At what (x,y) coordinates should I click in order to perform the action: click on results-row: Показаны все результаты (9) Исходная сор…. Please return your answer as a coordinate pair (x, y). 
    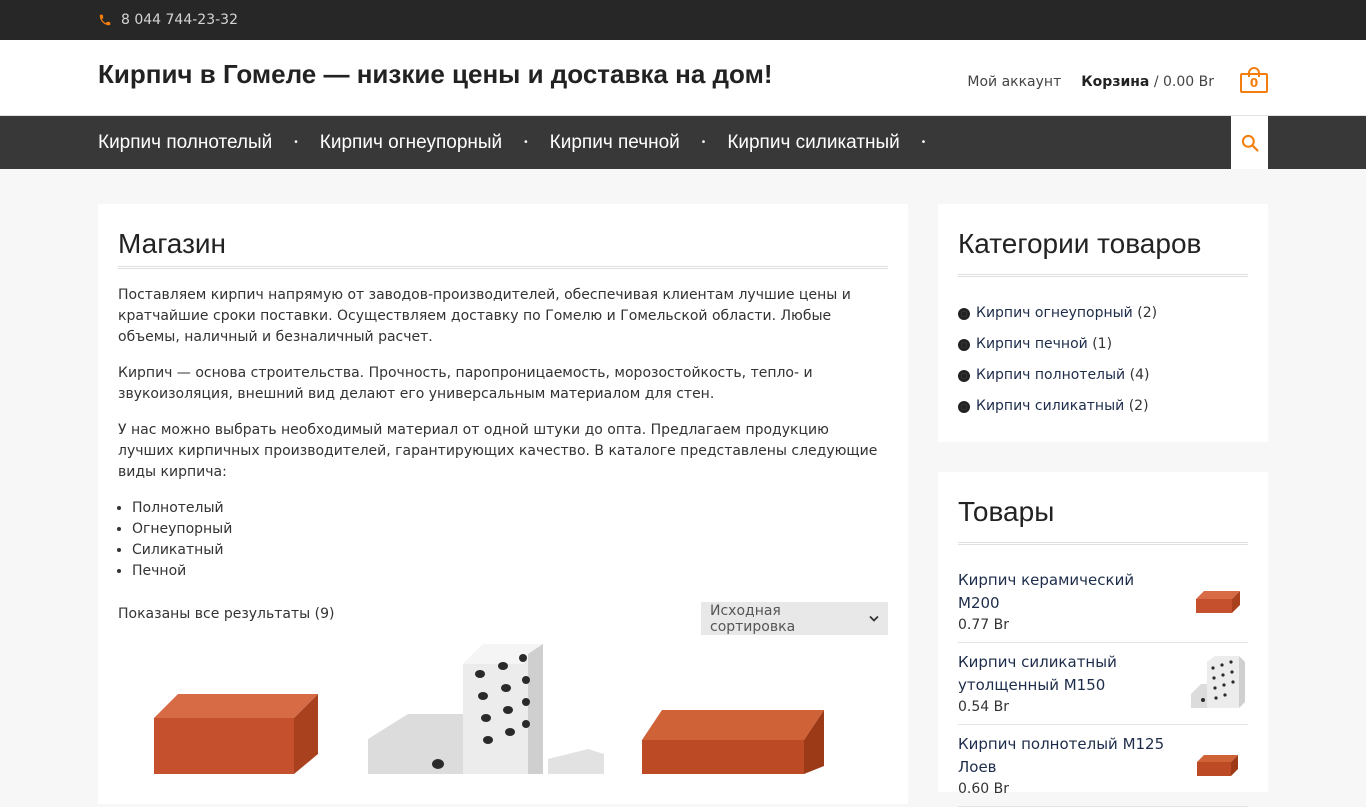
    Looking at the image, I should click on (503, 618).